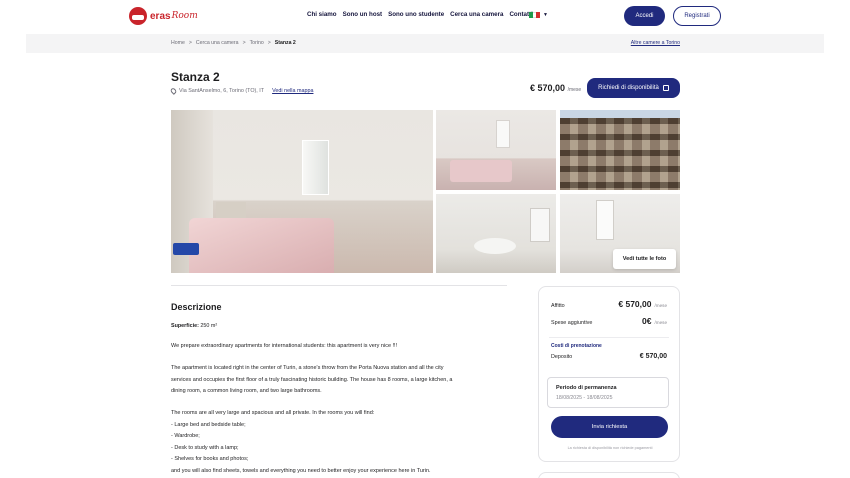  Describe the element at coordinates (138, 16) in the screenshot. I see `logo-icon` at that location.